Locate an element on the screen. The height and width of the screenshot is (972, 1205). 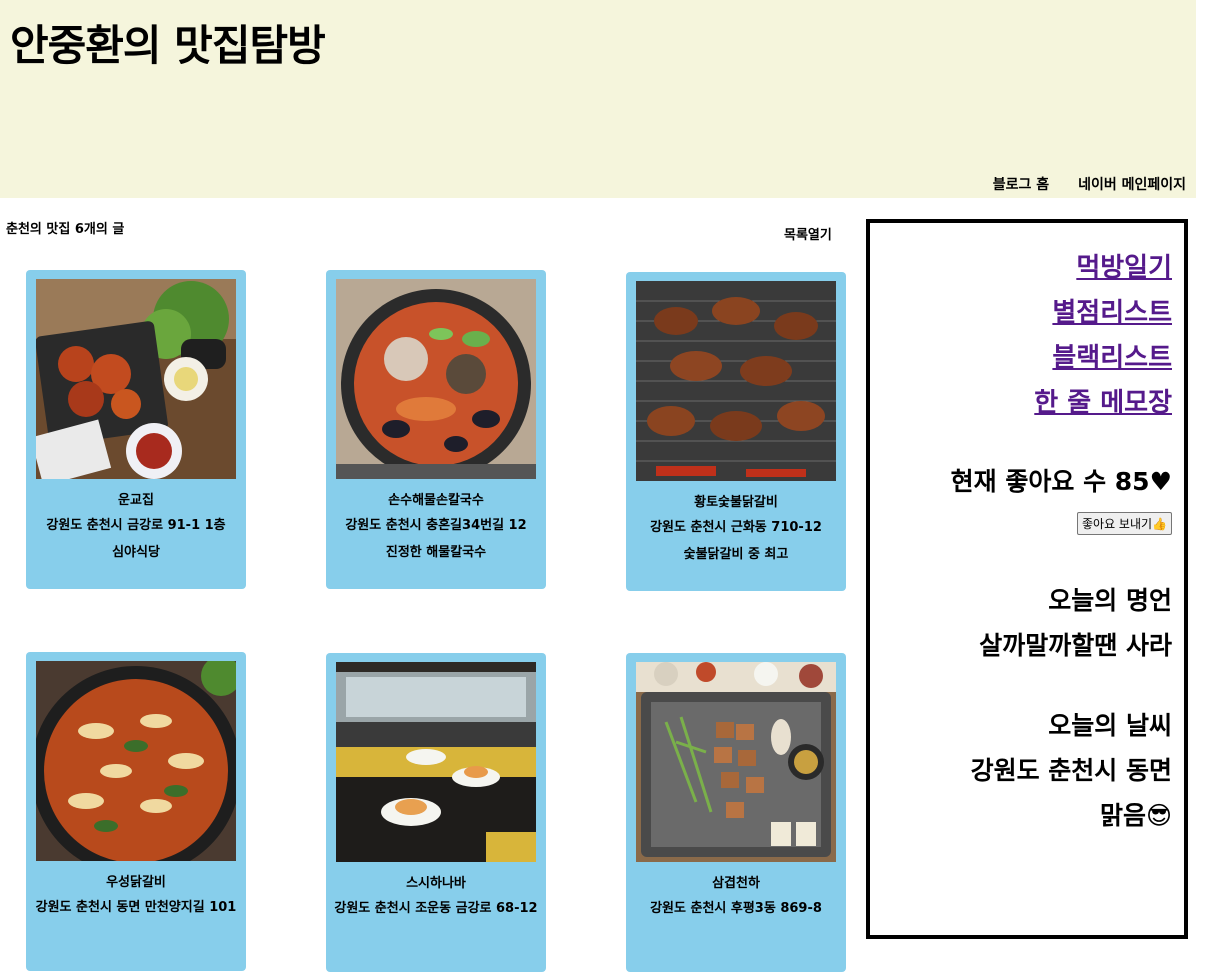
blog-home-link: 블로그 홈 is located at coordinates (1021, 185).